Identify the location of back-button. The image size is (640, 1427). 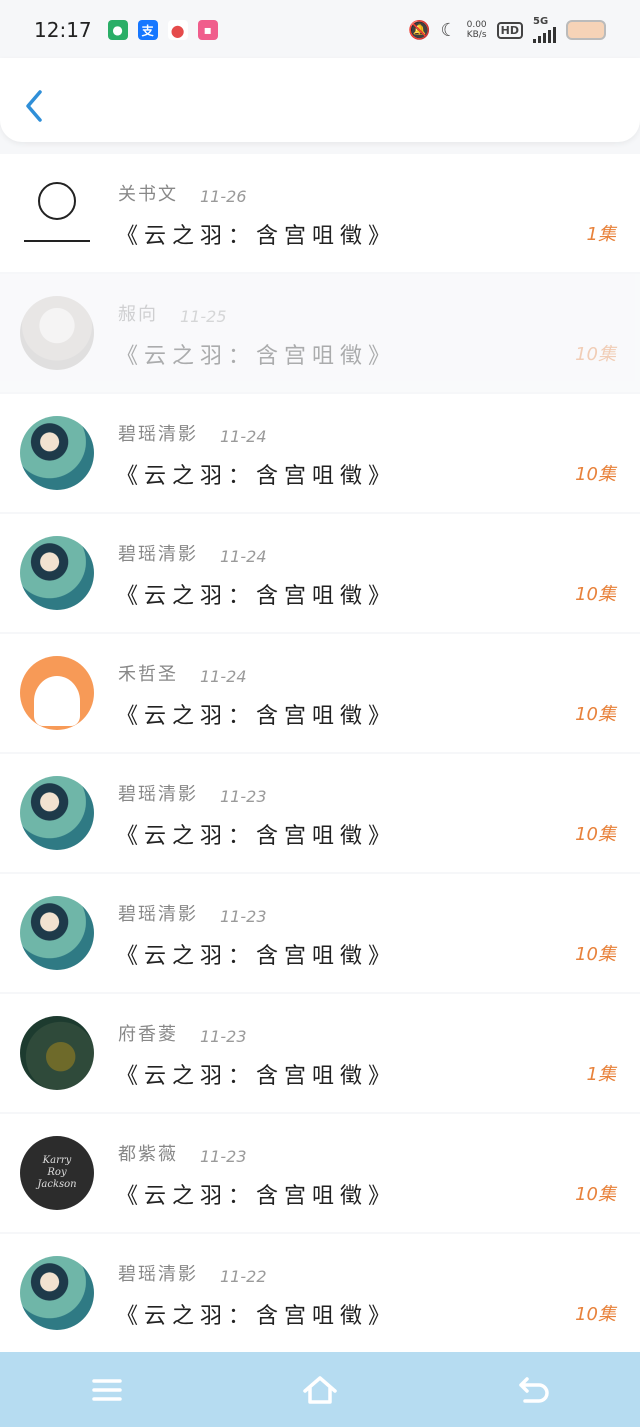
(35, 106).